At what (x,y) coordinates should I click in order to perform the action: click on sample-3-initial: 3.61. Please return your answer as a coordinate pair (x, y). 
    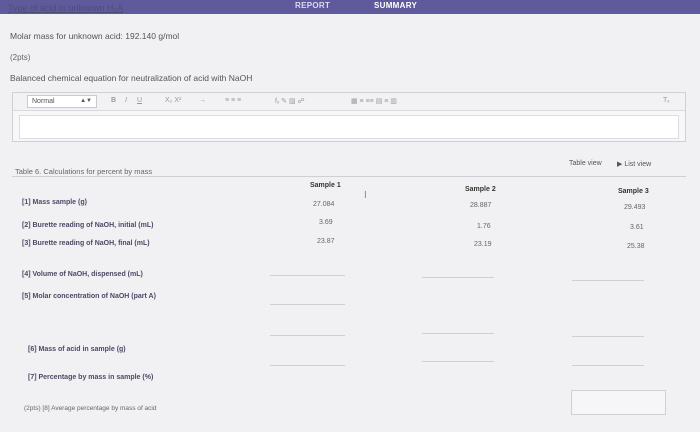
    Looking at the image, I should click on (637, 227).